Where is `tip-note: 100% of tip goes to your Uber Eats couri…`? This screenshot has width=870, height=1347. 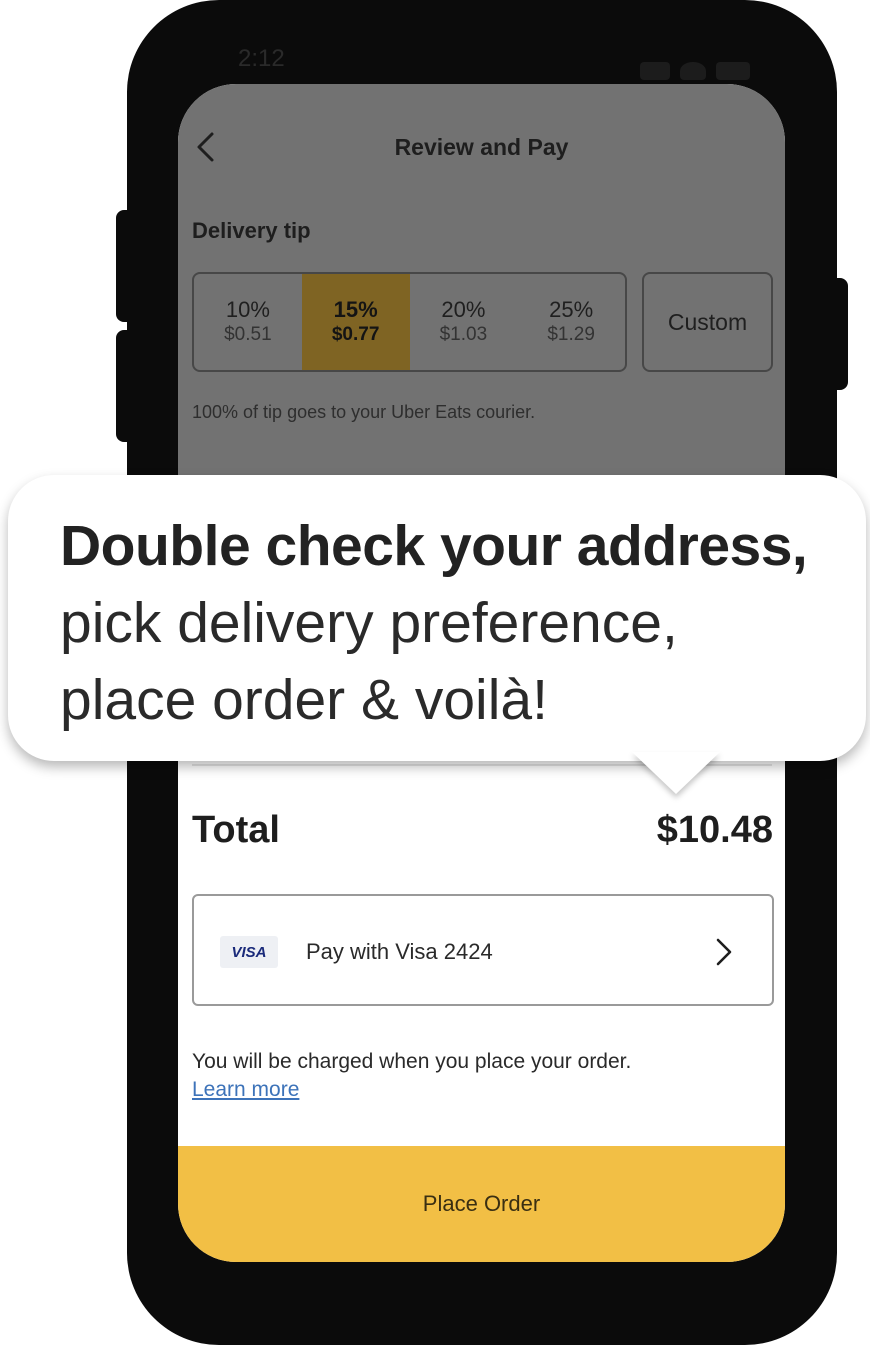
tip-note: 100% of tip goes to your Uber Eats couri… is located at coordinates (364, 412).